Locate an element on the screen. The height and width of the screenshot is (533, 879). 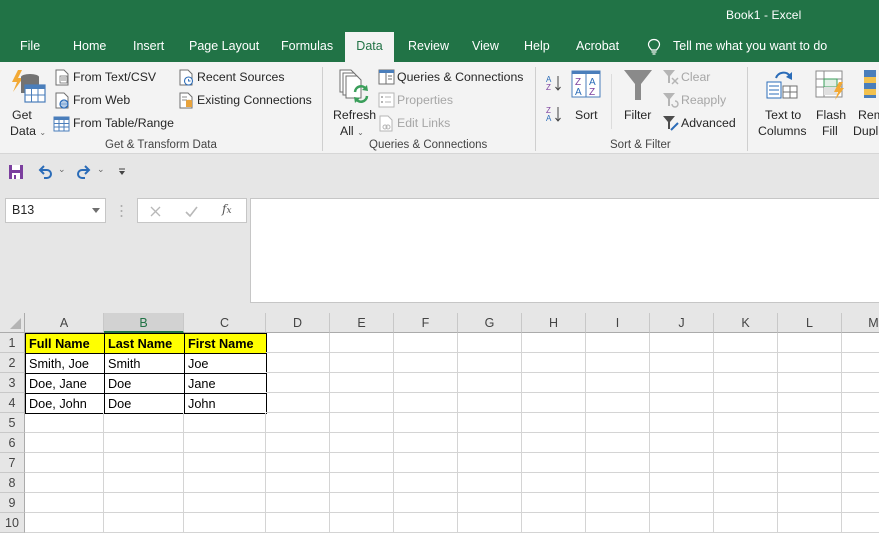
save-icon is located at coordinates (16, 172).